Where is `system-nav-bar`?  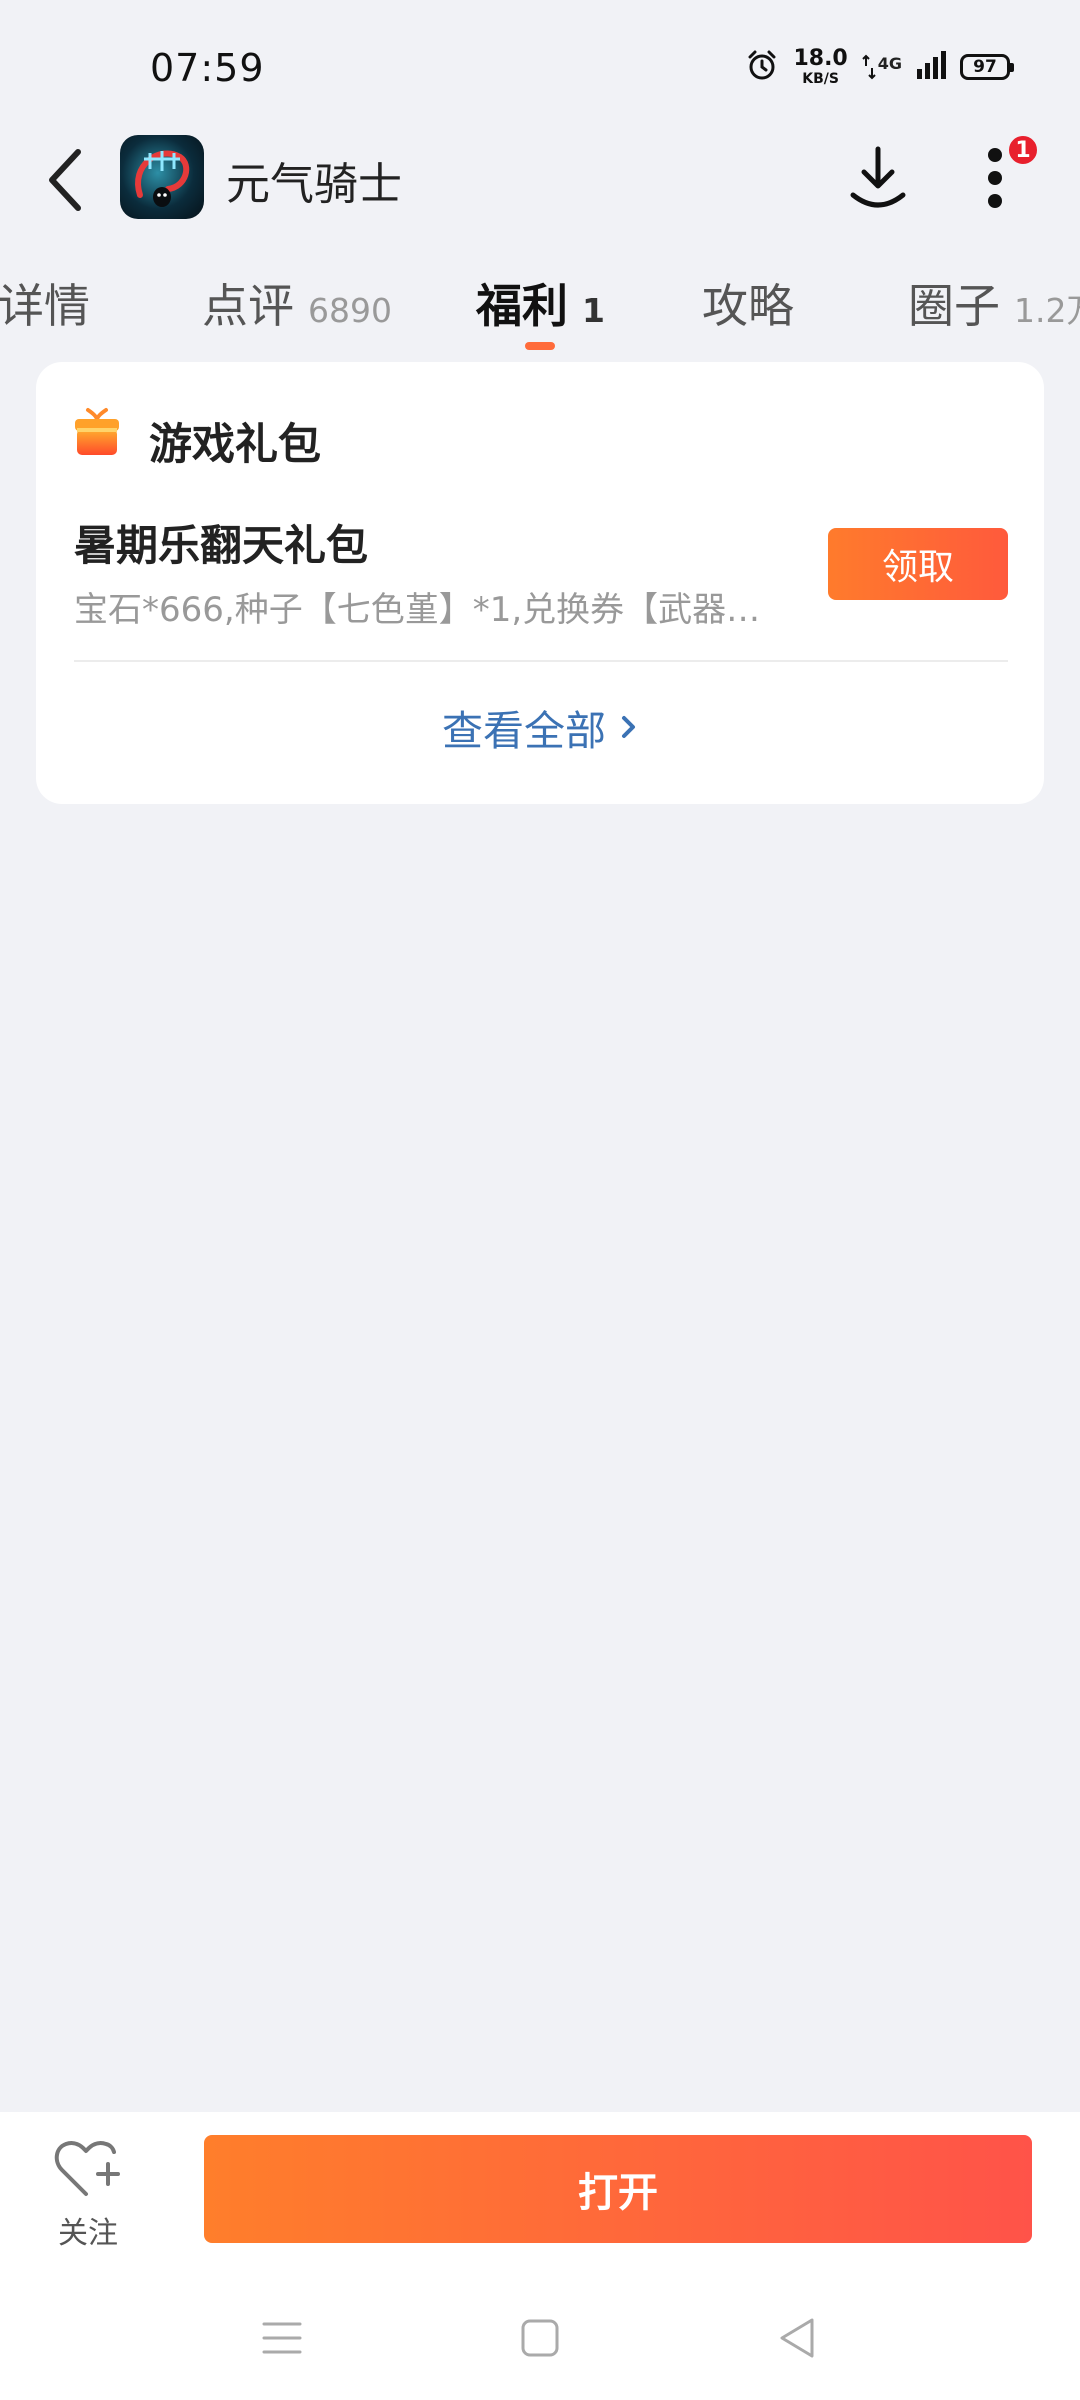 system-nav-bar is located at coordinates (540, 2336).